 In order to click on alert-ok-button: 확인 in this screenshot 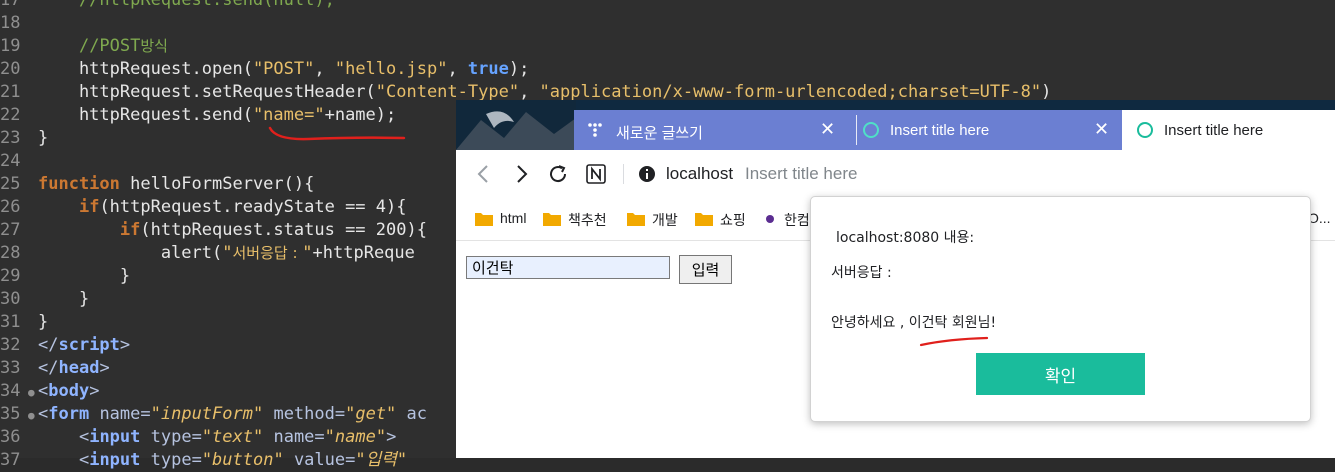, I will do `click(1060, 374)`.